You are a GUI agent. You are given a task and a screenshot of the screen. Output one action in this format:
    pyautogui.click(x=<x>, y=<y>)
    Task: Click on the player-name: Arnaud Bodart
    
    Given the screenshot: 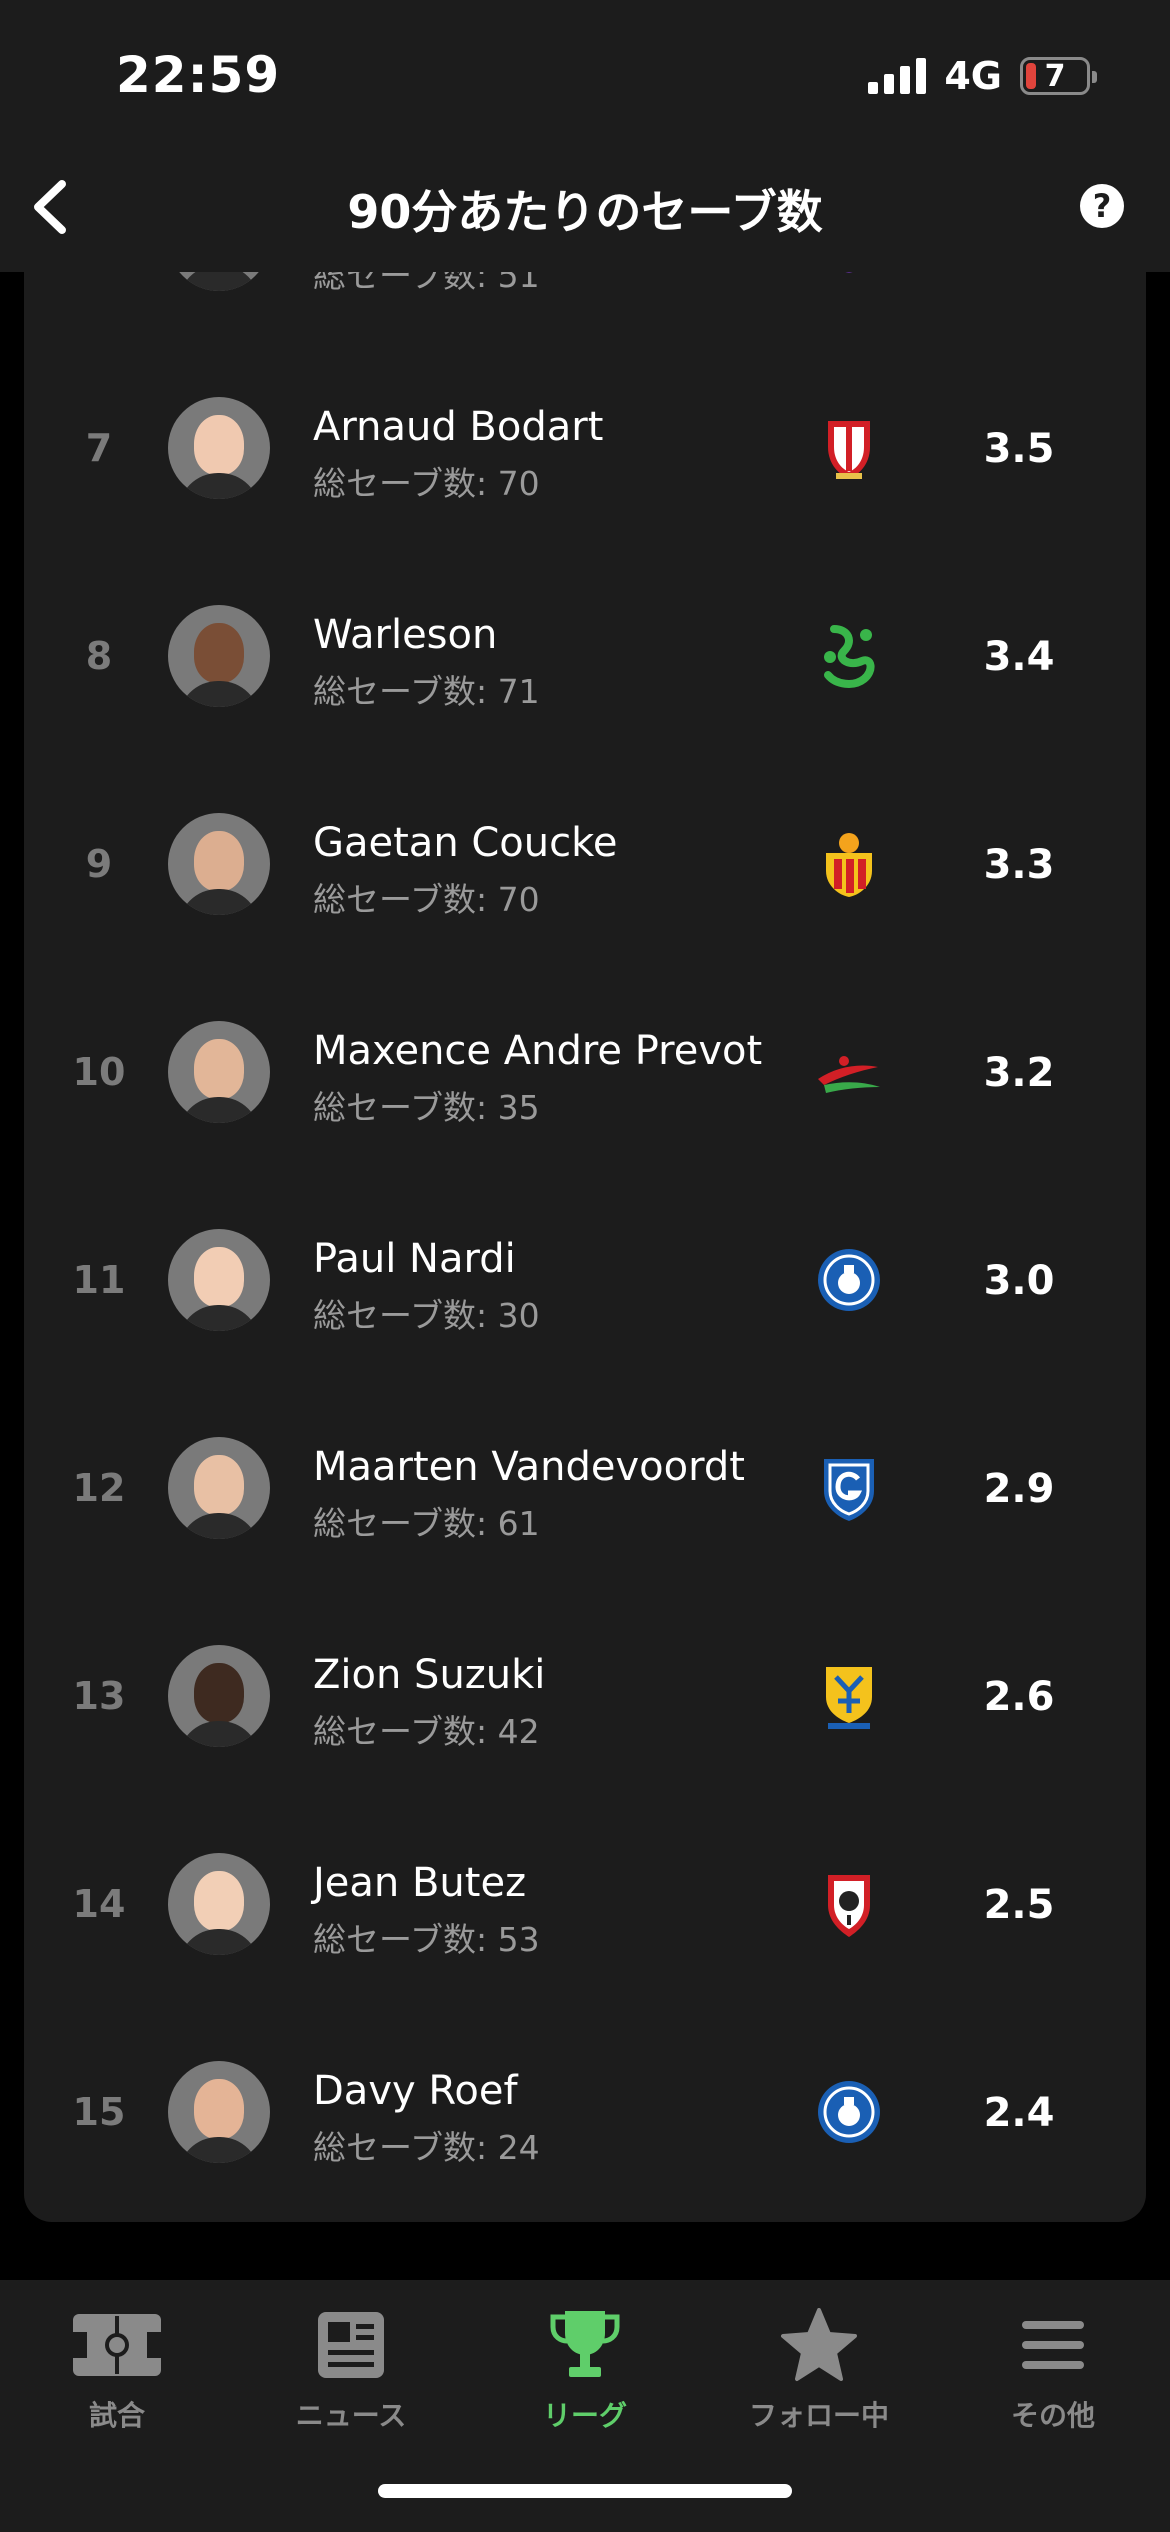 What is the action you would take?
    pyautogui.click(x=458, y=427)
    